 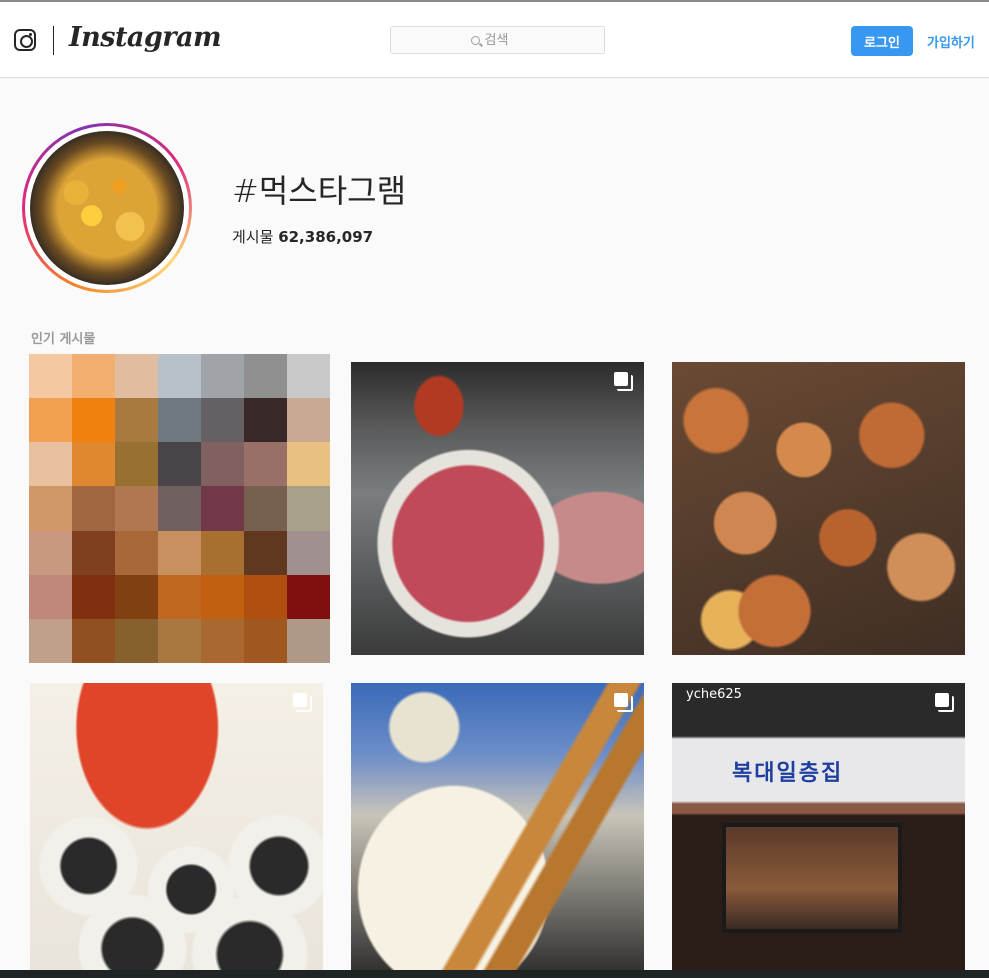 I want to click on hashtag-title: #먹스타그램, so click(x=319, y=191).